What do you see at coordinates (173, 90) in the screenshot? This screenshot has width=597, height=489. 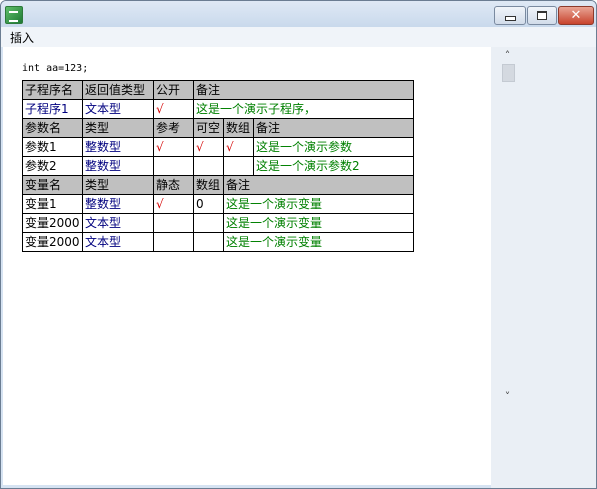 I see `header-cell: 公开` at bounding box center [173, 90].